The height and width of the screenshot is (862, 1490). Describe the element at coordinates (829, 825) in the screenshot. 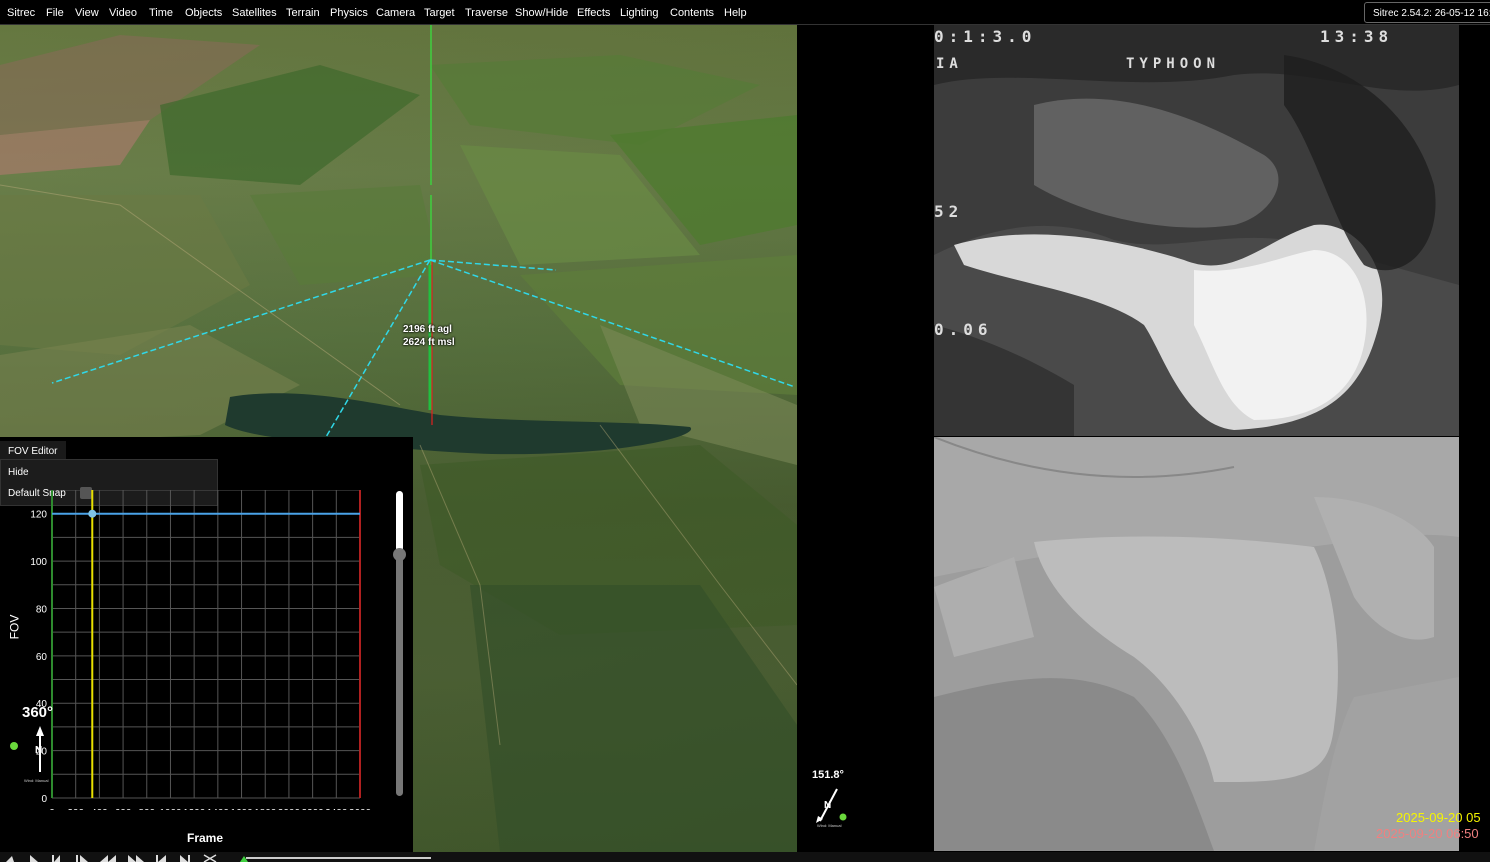

I see `compass-right-caption: Wind: Manual` at that location.